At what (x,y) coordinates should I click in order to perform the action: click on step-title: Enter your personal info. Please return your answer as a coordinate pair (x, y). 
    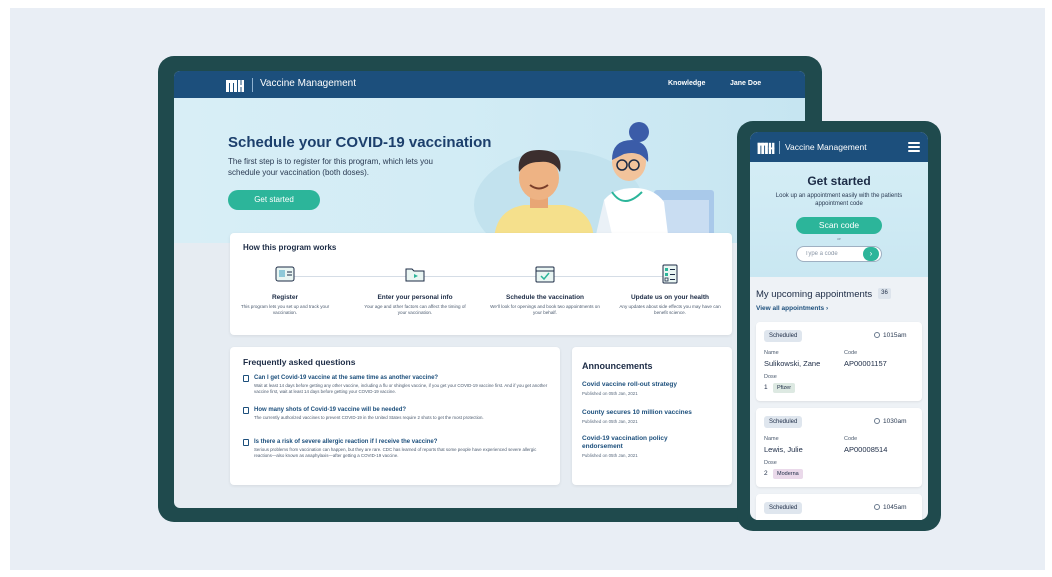
    Looking at the image, I should click on (415, 297).